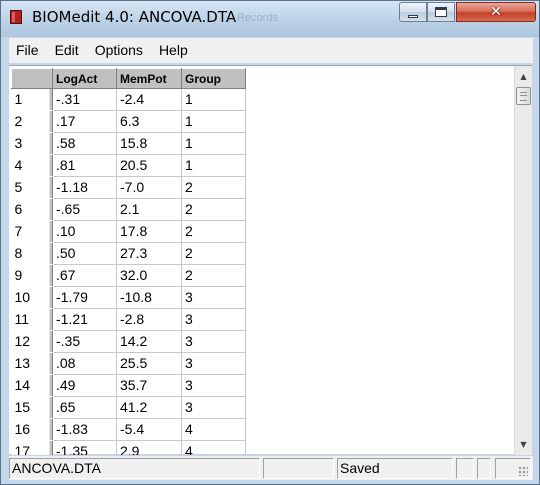 The height and width of the screenshot is (485, 540). What do you see at coordinates (84, 121) in the screenshot?
I see `cell-logact: .17` at bounding box center [84, 121].